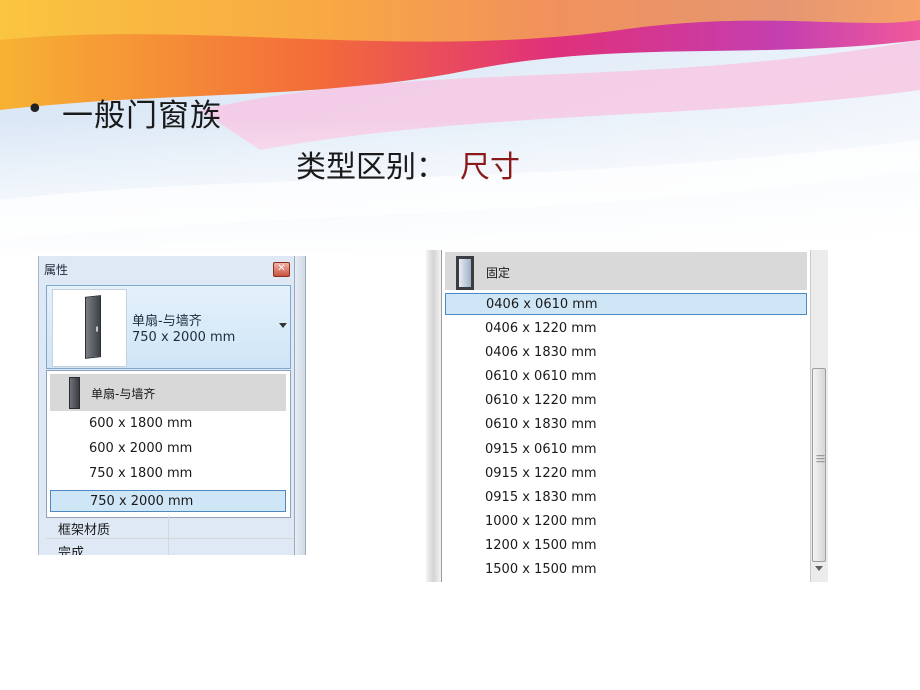 The width and height of the screenshot is (920, 690). I want to click on list-item-label: 1500 x 1500 mm, so click(541, 569).